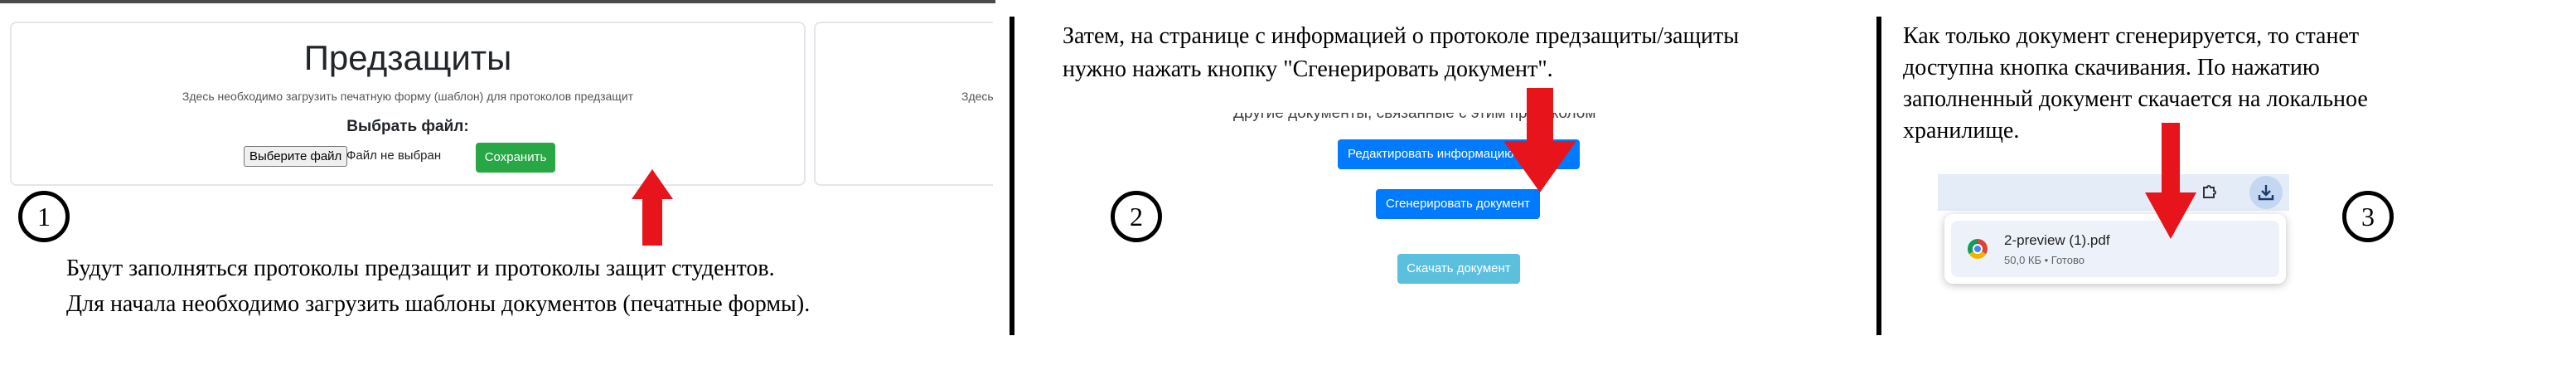  I want to click on card-title: Предзащиты, so click(407, 58).